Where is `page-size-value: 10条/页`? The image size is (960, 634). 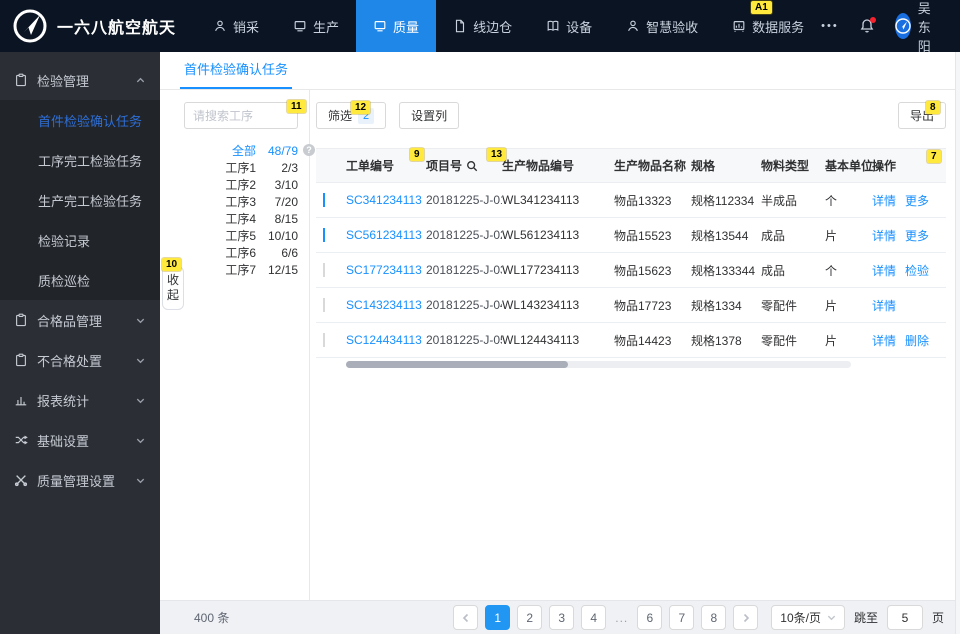
page-size-value: 10条/页 is located at coordinates (800, 618).